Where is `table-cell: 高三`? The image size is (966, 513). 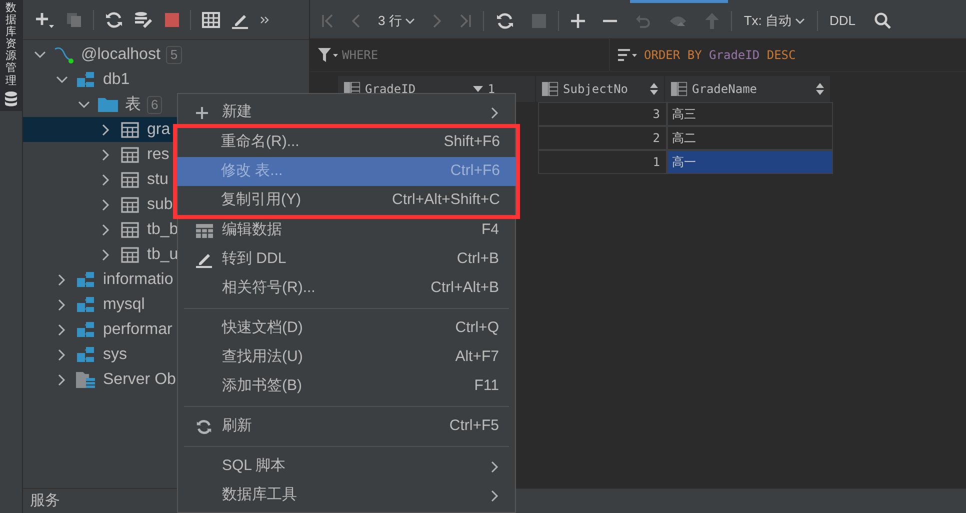 table-cell: 高三 is located at coordinates (750, 114).